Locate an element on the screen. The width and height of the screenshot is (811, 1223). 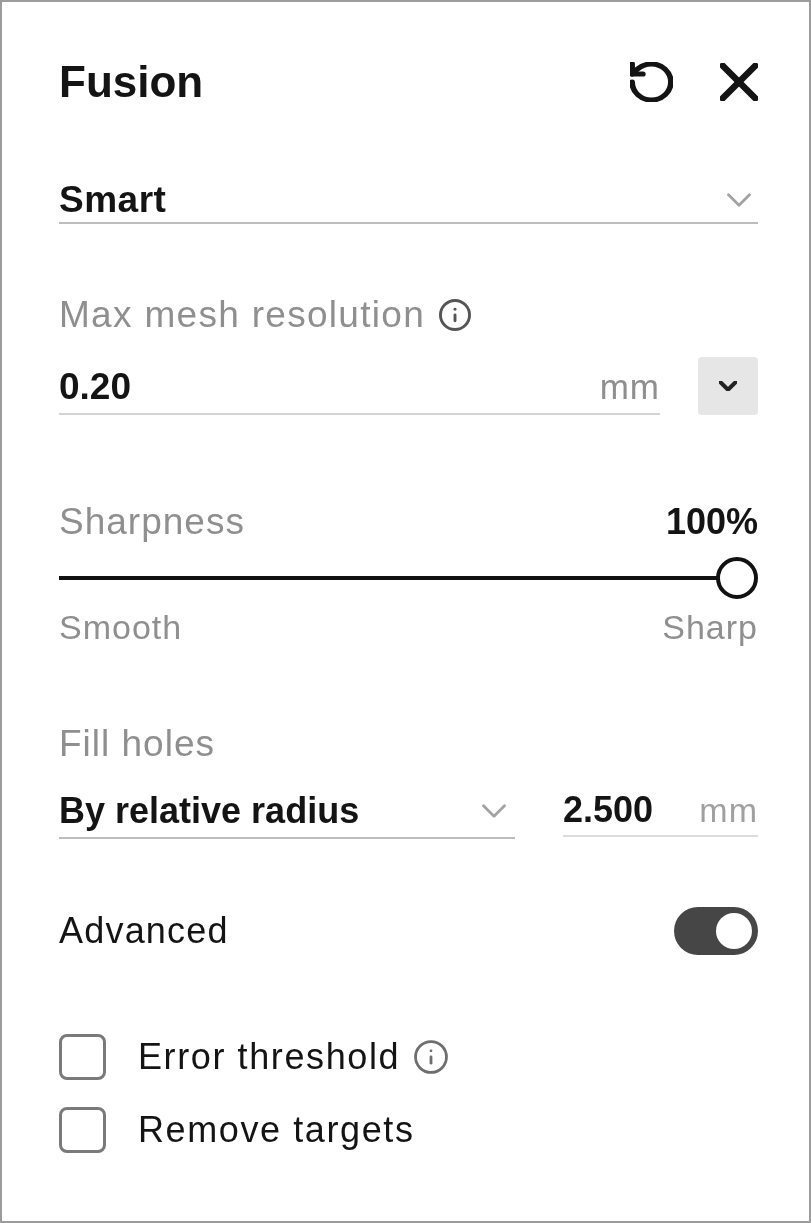
close-button is located at coordinates (739, 82).